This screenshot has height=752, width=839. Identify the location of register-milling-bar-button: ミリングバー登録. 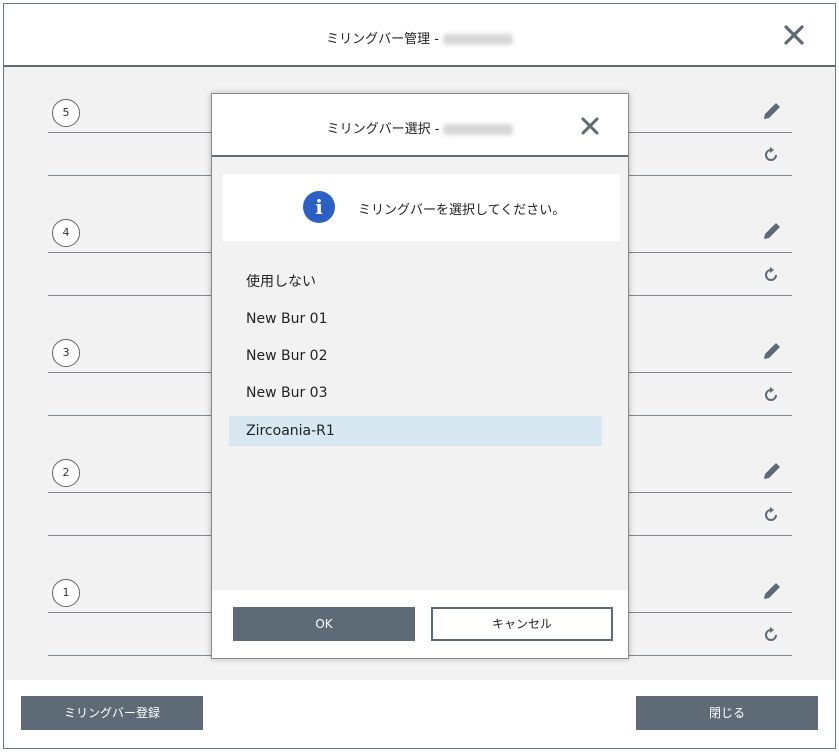
(112, 713).